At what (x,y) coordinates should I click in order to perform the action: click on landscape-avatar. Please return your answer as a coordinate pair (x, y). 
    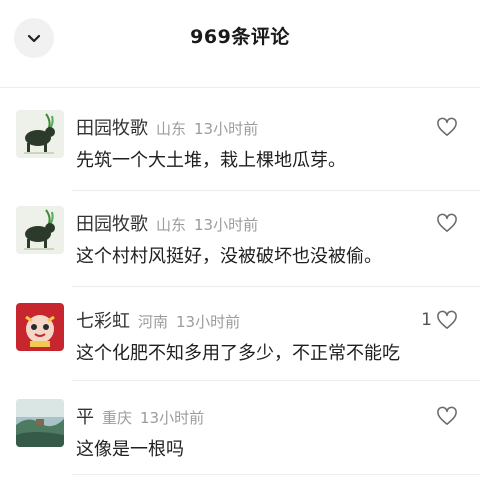
    Looking at the image, I should click on (40, 423).